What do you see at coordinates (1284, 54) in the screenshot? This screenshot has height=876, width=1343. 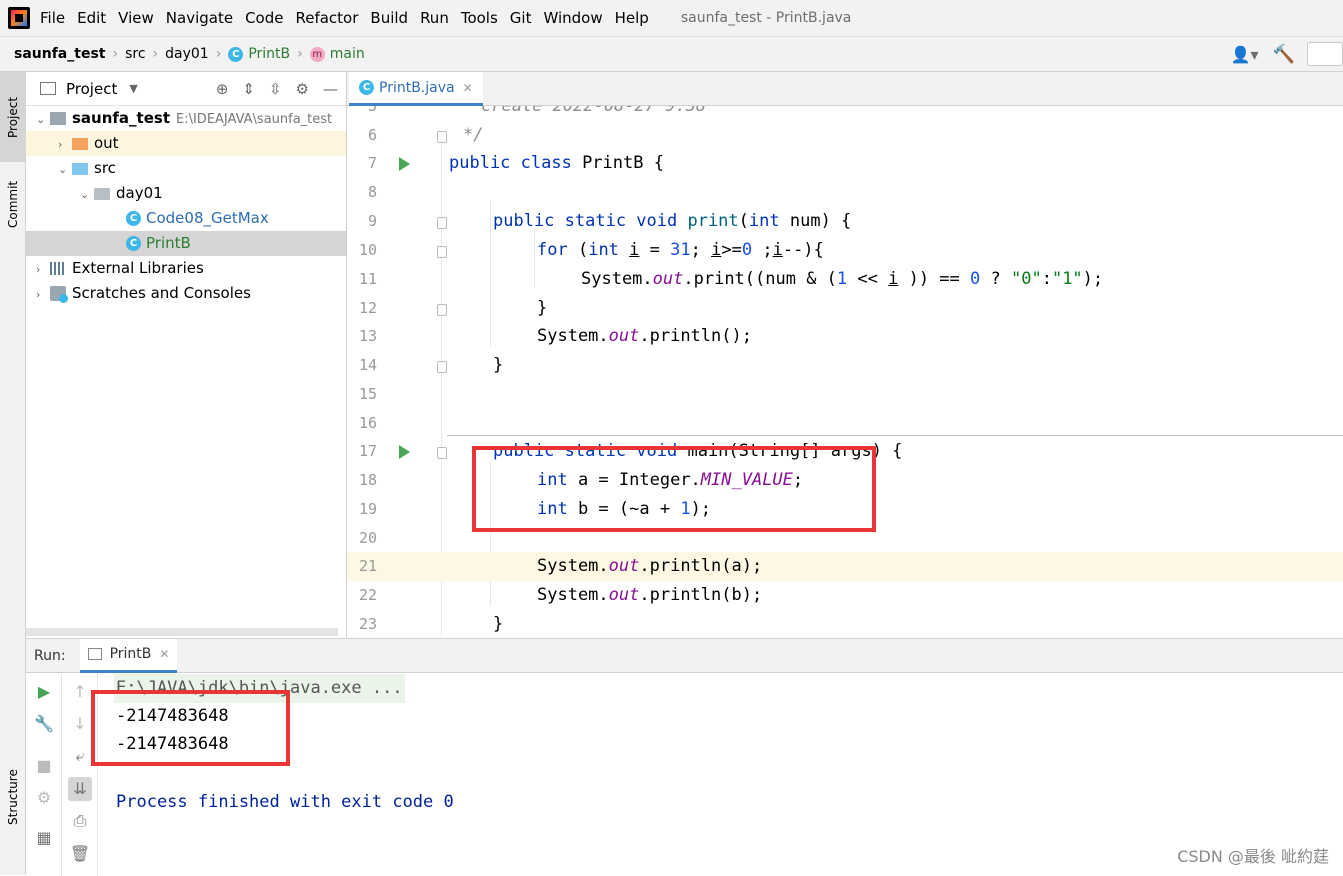 I see `hammer-icon: 🔨` at bounding box center [1284, 54].